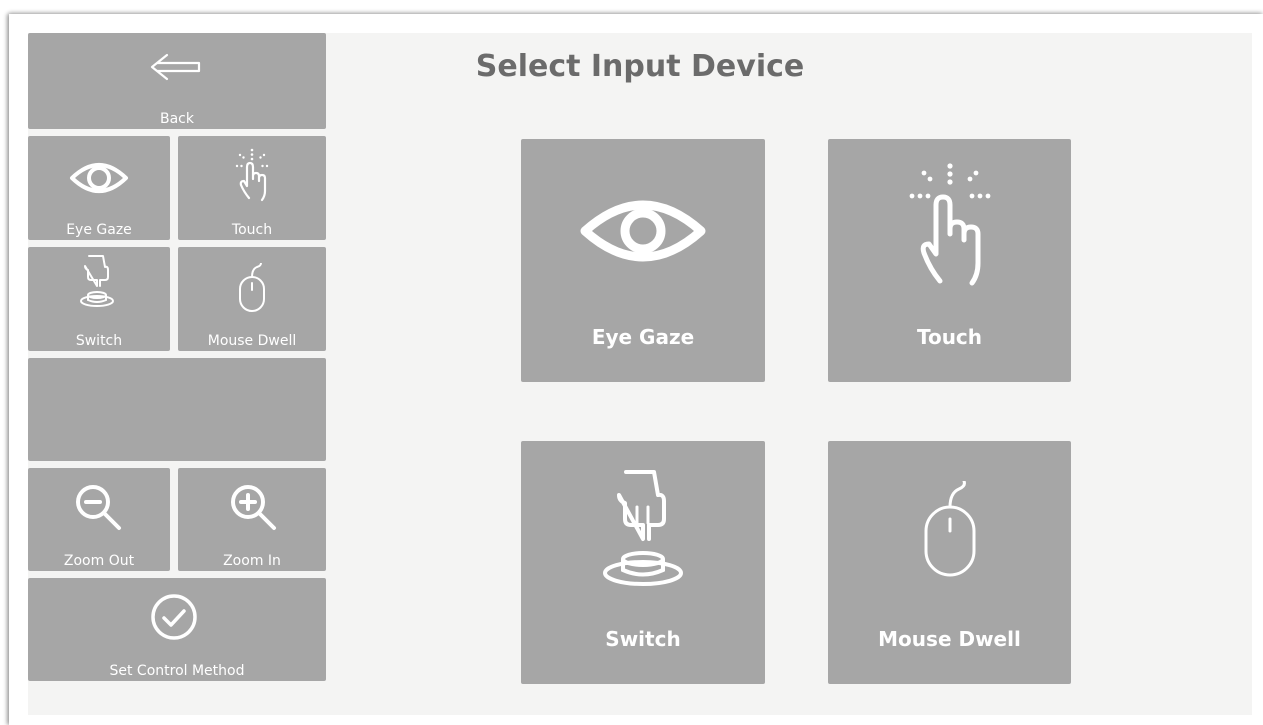  Describe the element at coordinates (177, 119) in the screenshot. I see `back-label: Back` at that location.